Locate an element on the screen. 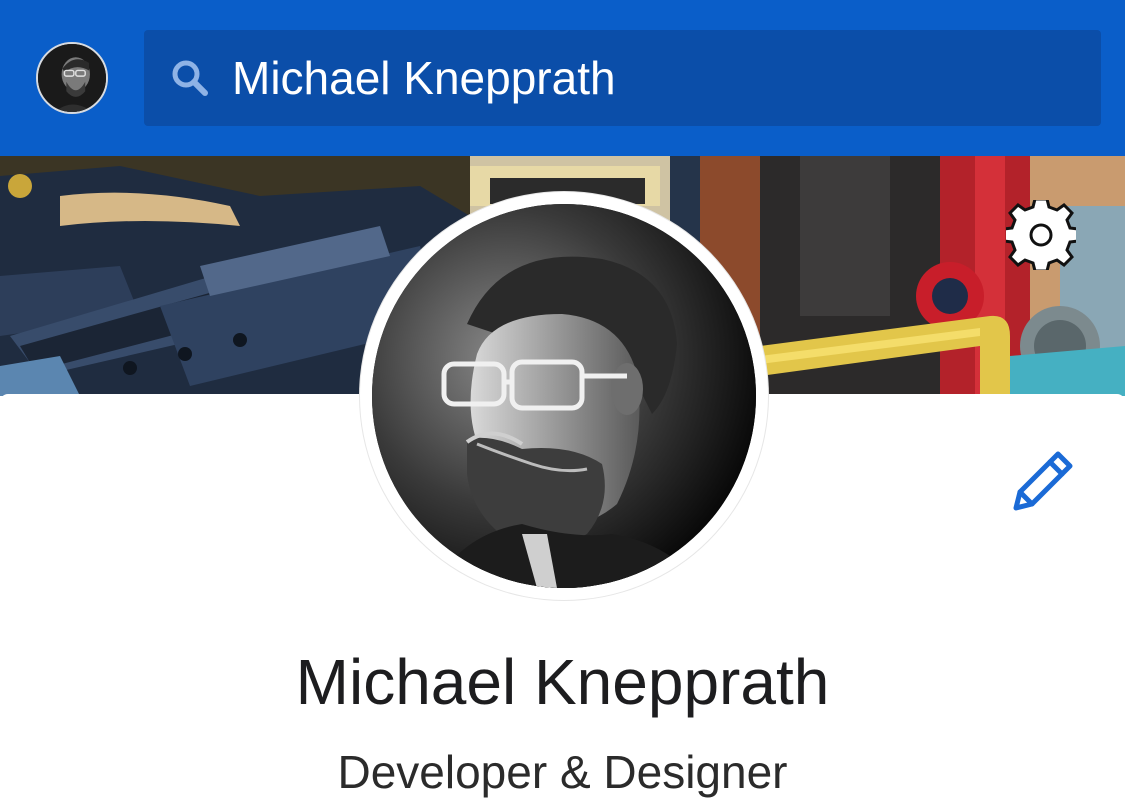 This screenshot has width=1125, height=807. account-avatar is located at coordinates (72, 78).